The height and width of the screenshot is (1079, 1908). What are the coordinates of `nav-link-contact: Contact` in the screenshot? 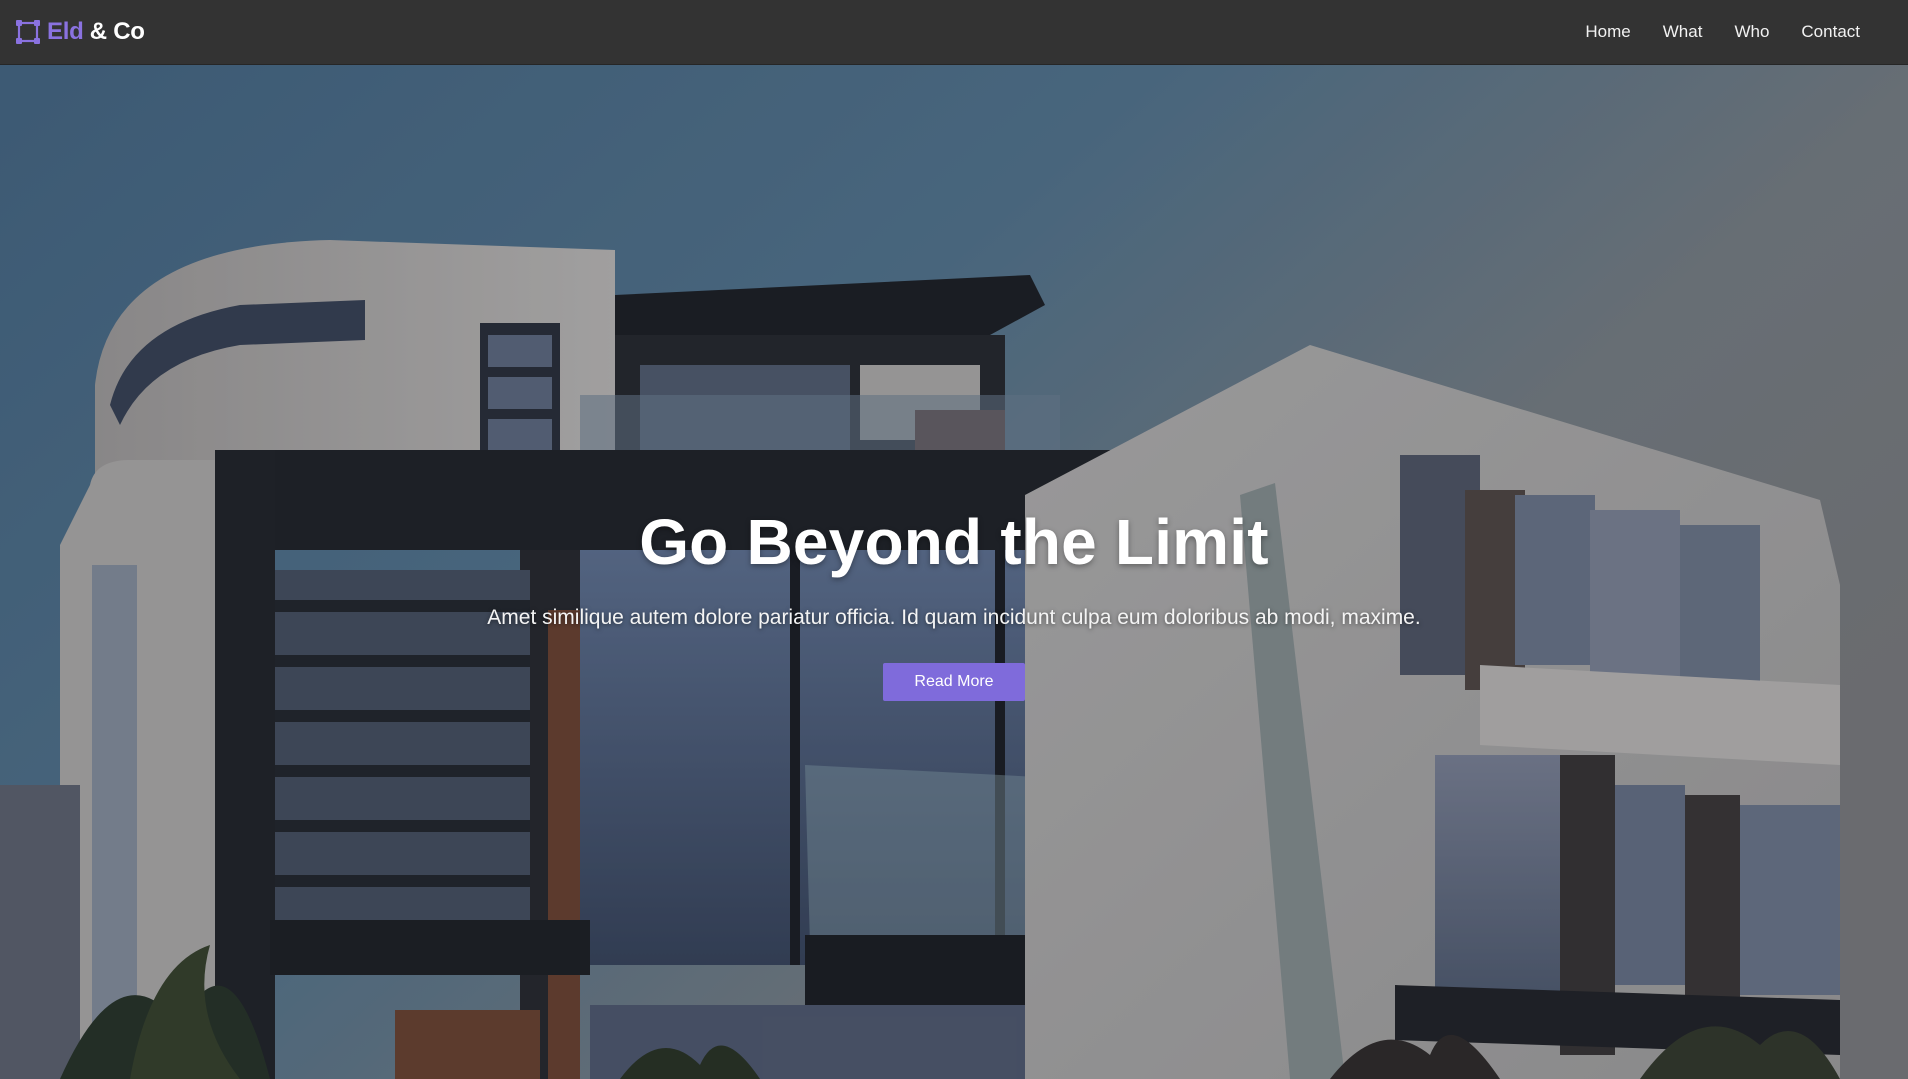 It's located at (1830, 32).